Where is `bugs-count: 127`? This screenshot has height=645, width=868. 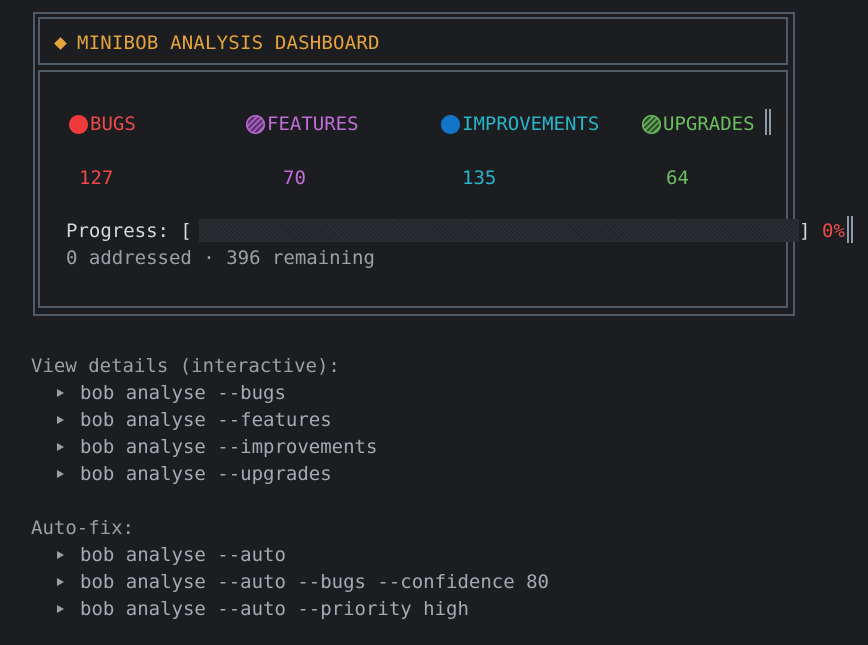 bugs-count: 127 is located at coordinates (96, 178).